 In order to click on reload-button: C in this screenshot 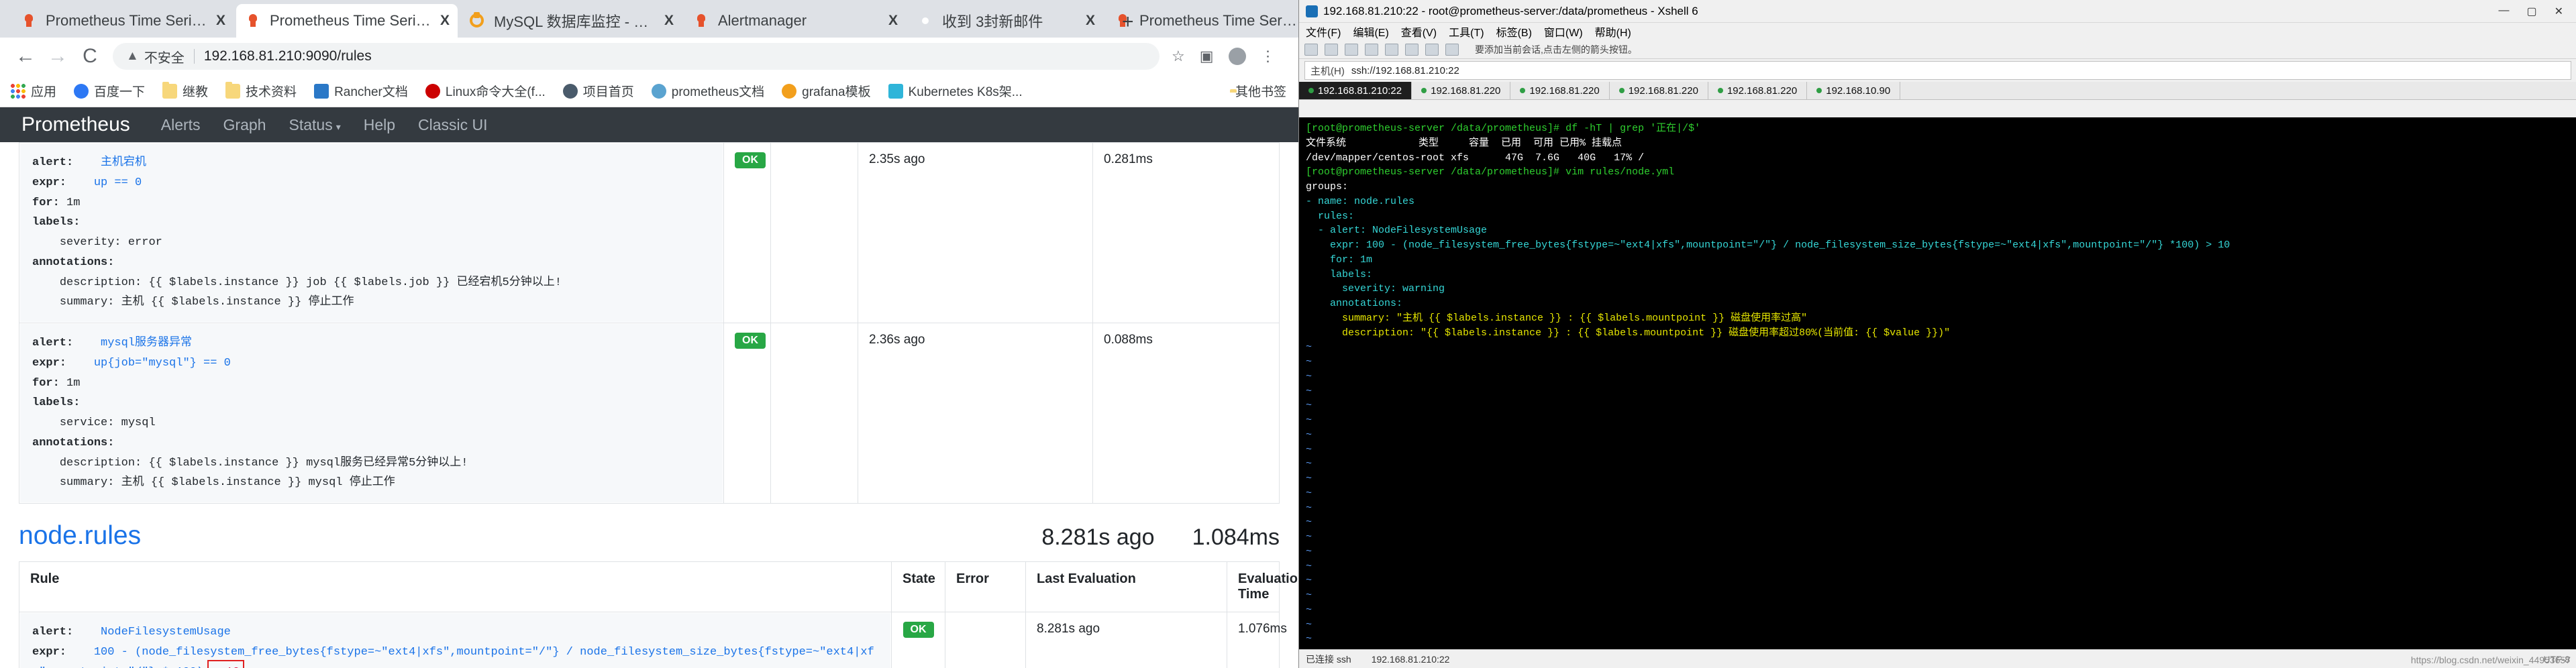, I will do `click(90, 57)`.